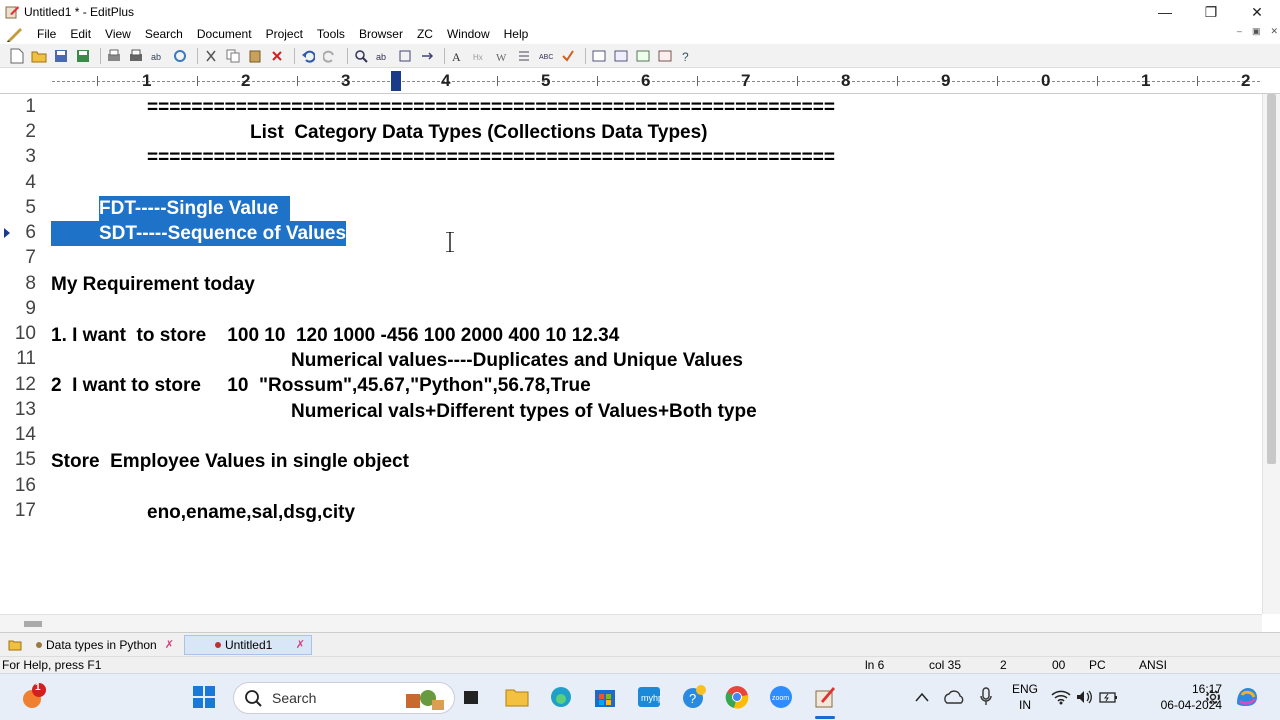  Describe the element at coordinates (33, 697) in the screenshot. I see `notification-app-icon` at that location.